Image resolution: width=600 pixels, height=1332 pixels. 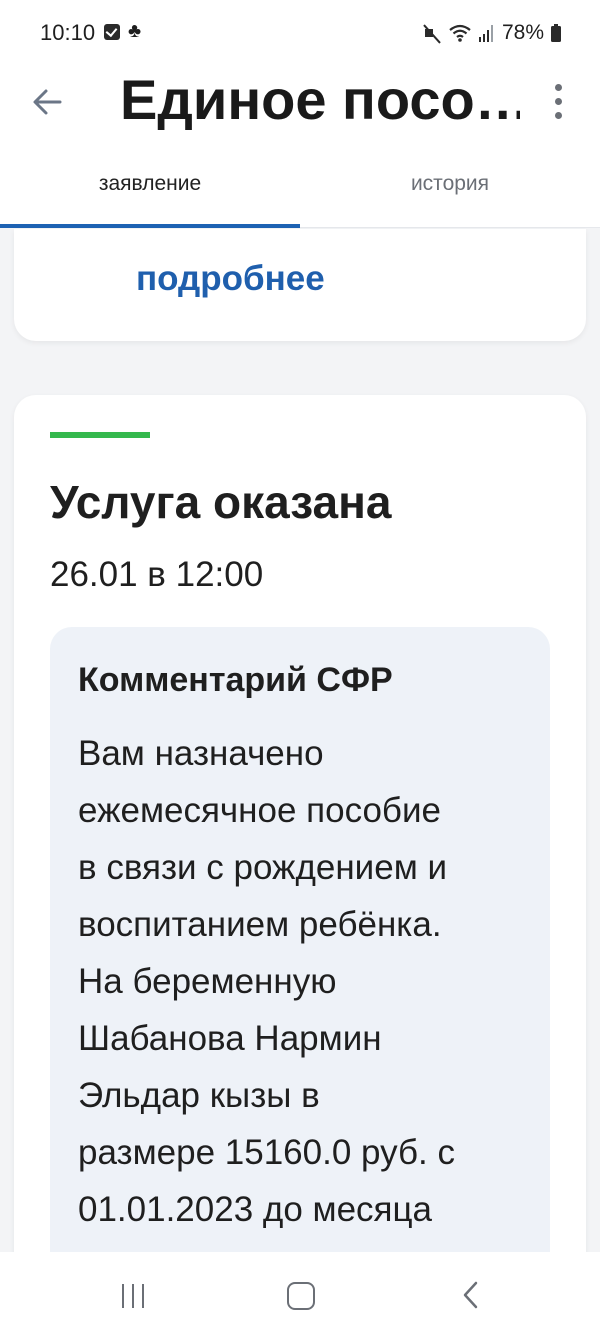 I want to click on status-time: 10:10, so click(x=68, y=32).